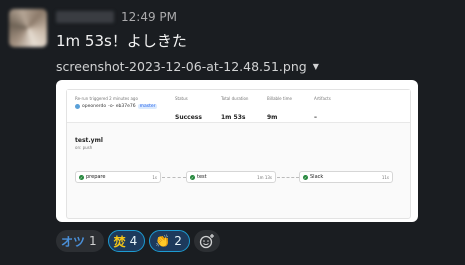  I want to click on workflow-event: on: push, so click(84, 147).